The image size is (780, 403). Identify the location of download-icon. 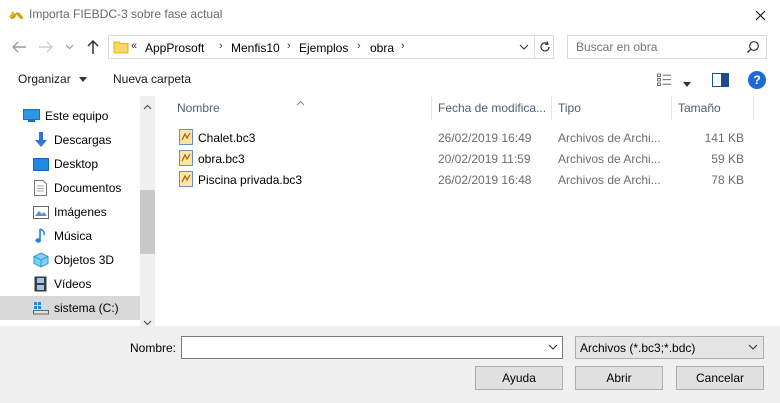
(40, 140).